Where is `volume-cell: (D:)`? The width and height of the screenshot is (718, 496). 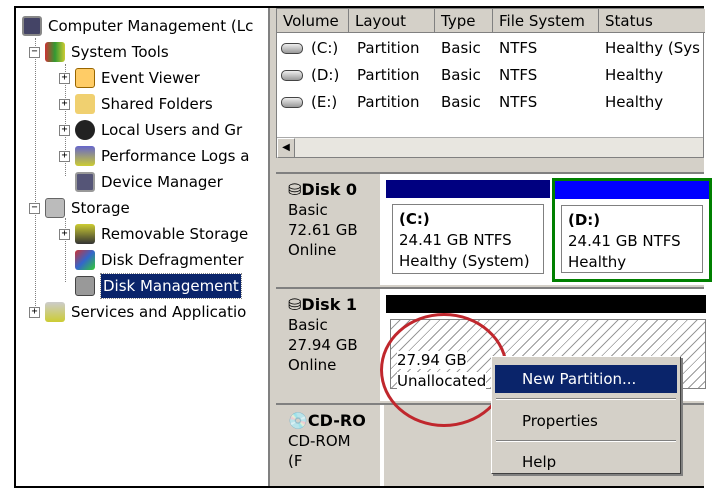 volume-cell: (D:) is located at coordinates (325, 75).